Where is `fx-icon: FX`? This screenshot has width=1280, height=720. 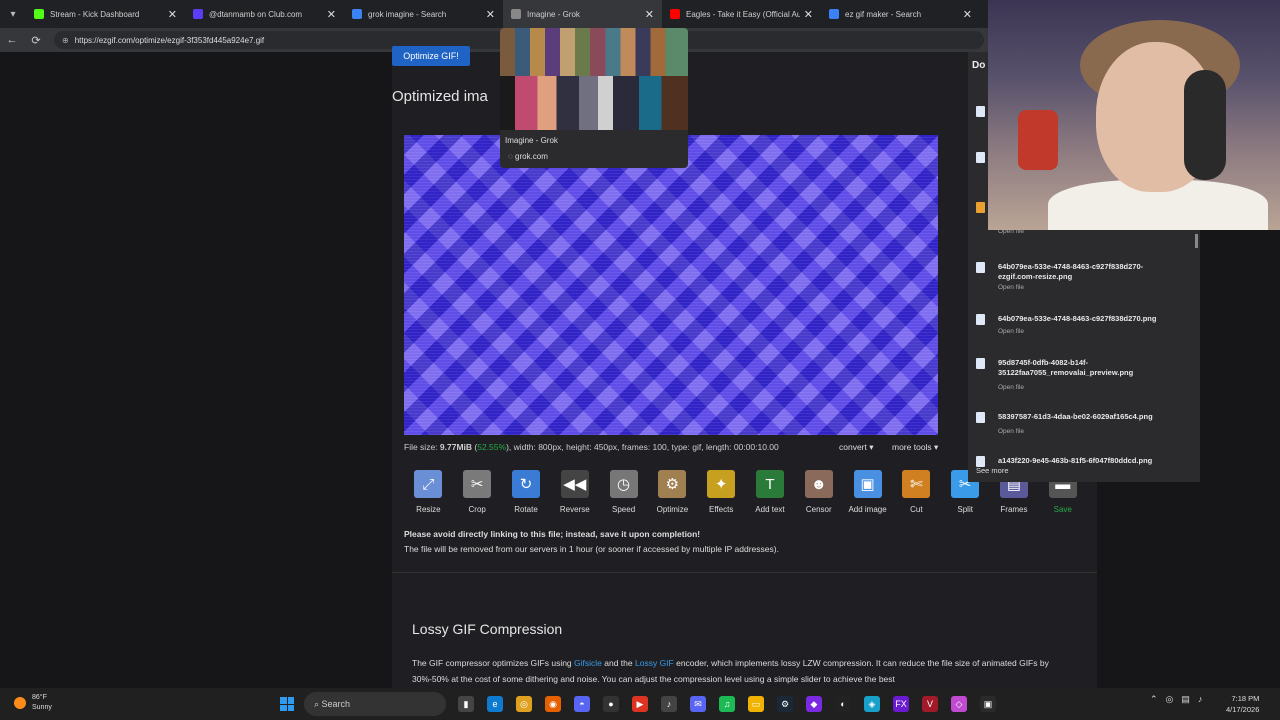
fx-icon: FX is located at coordinates (901, 704).